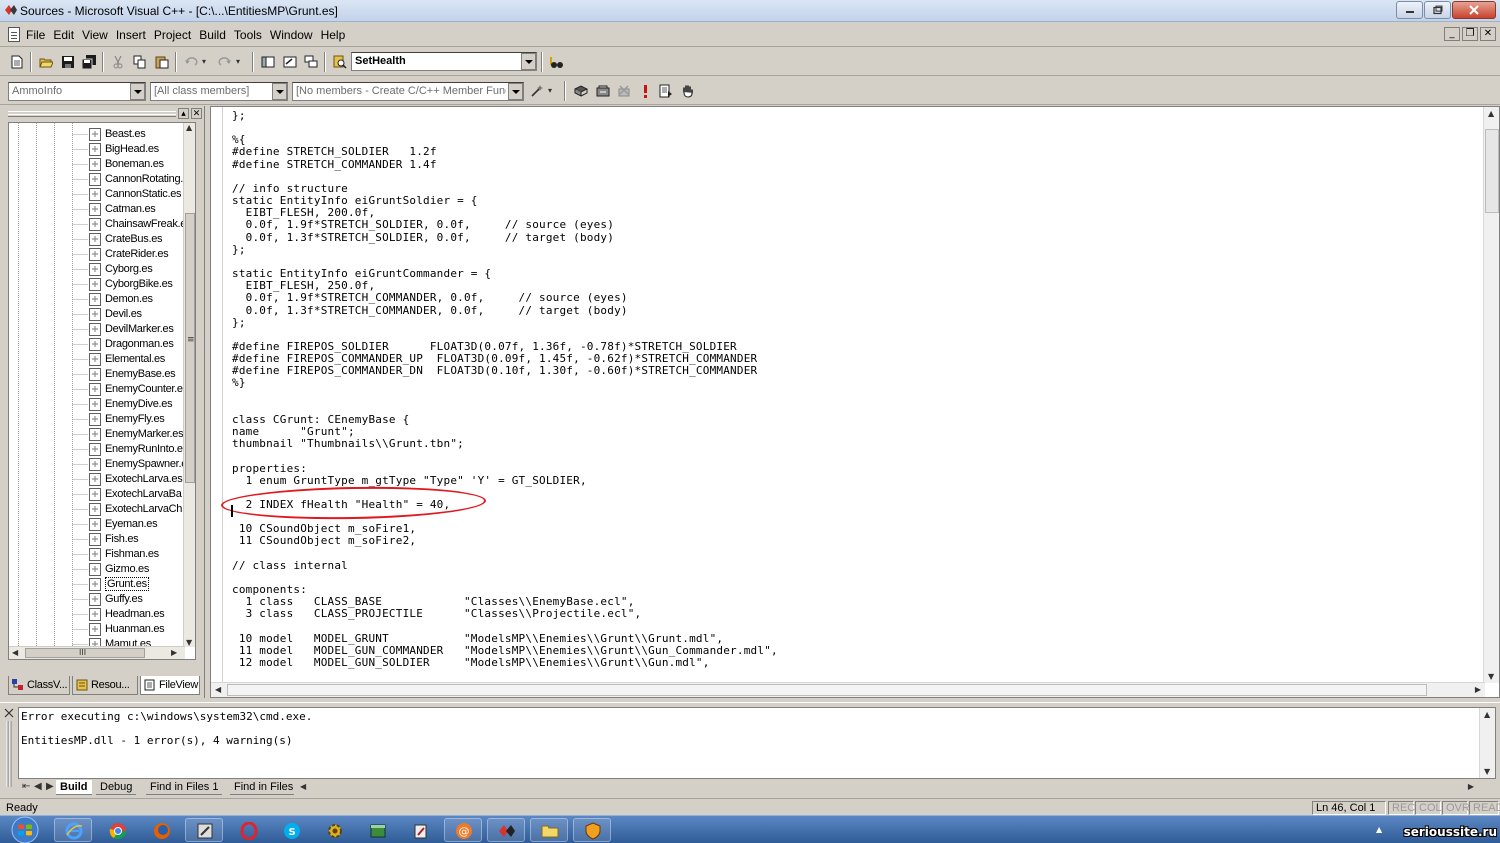 This screenshot has height=843, width=1500. Describe the element at coordinates (46, 62) in the screenshot. I see `open-button` at that location.